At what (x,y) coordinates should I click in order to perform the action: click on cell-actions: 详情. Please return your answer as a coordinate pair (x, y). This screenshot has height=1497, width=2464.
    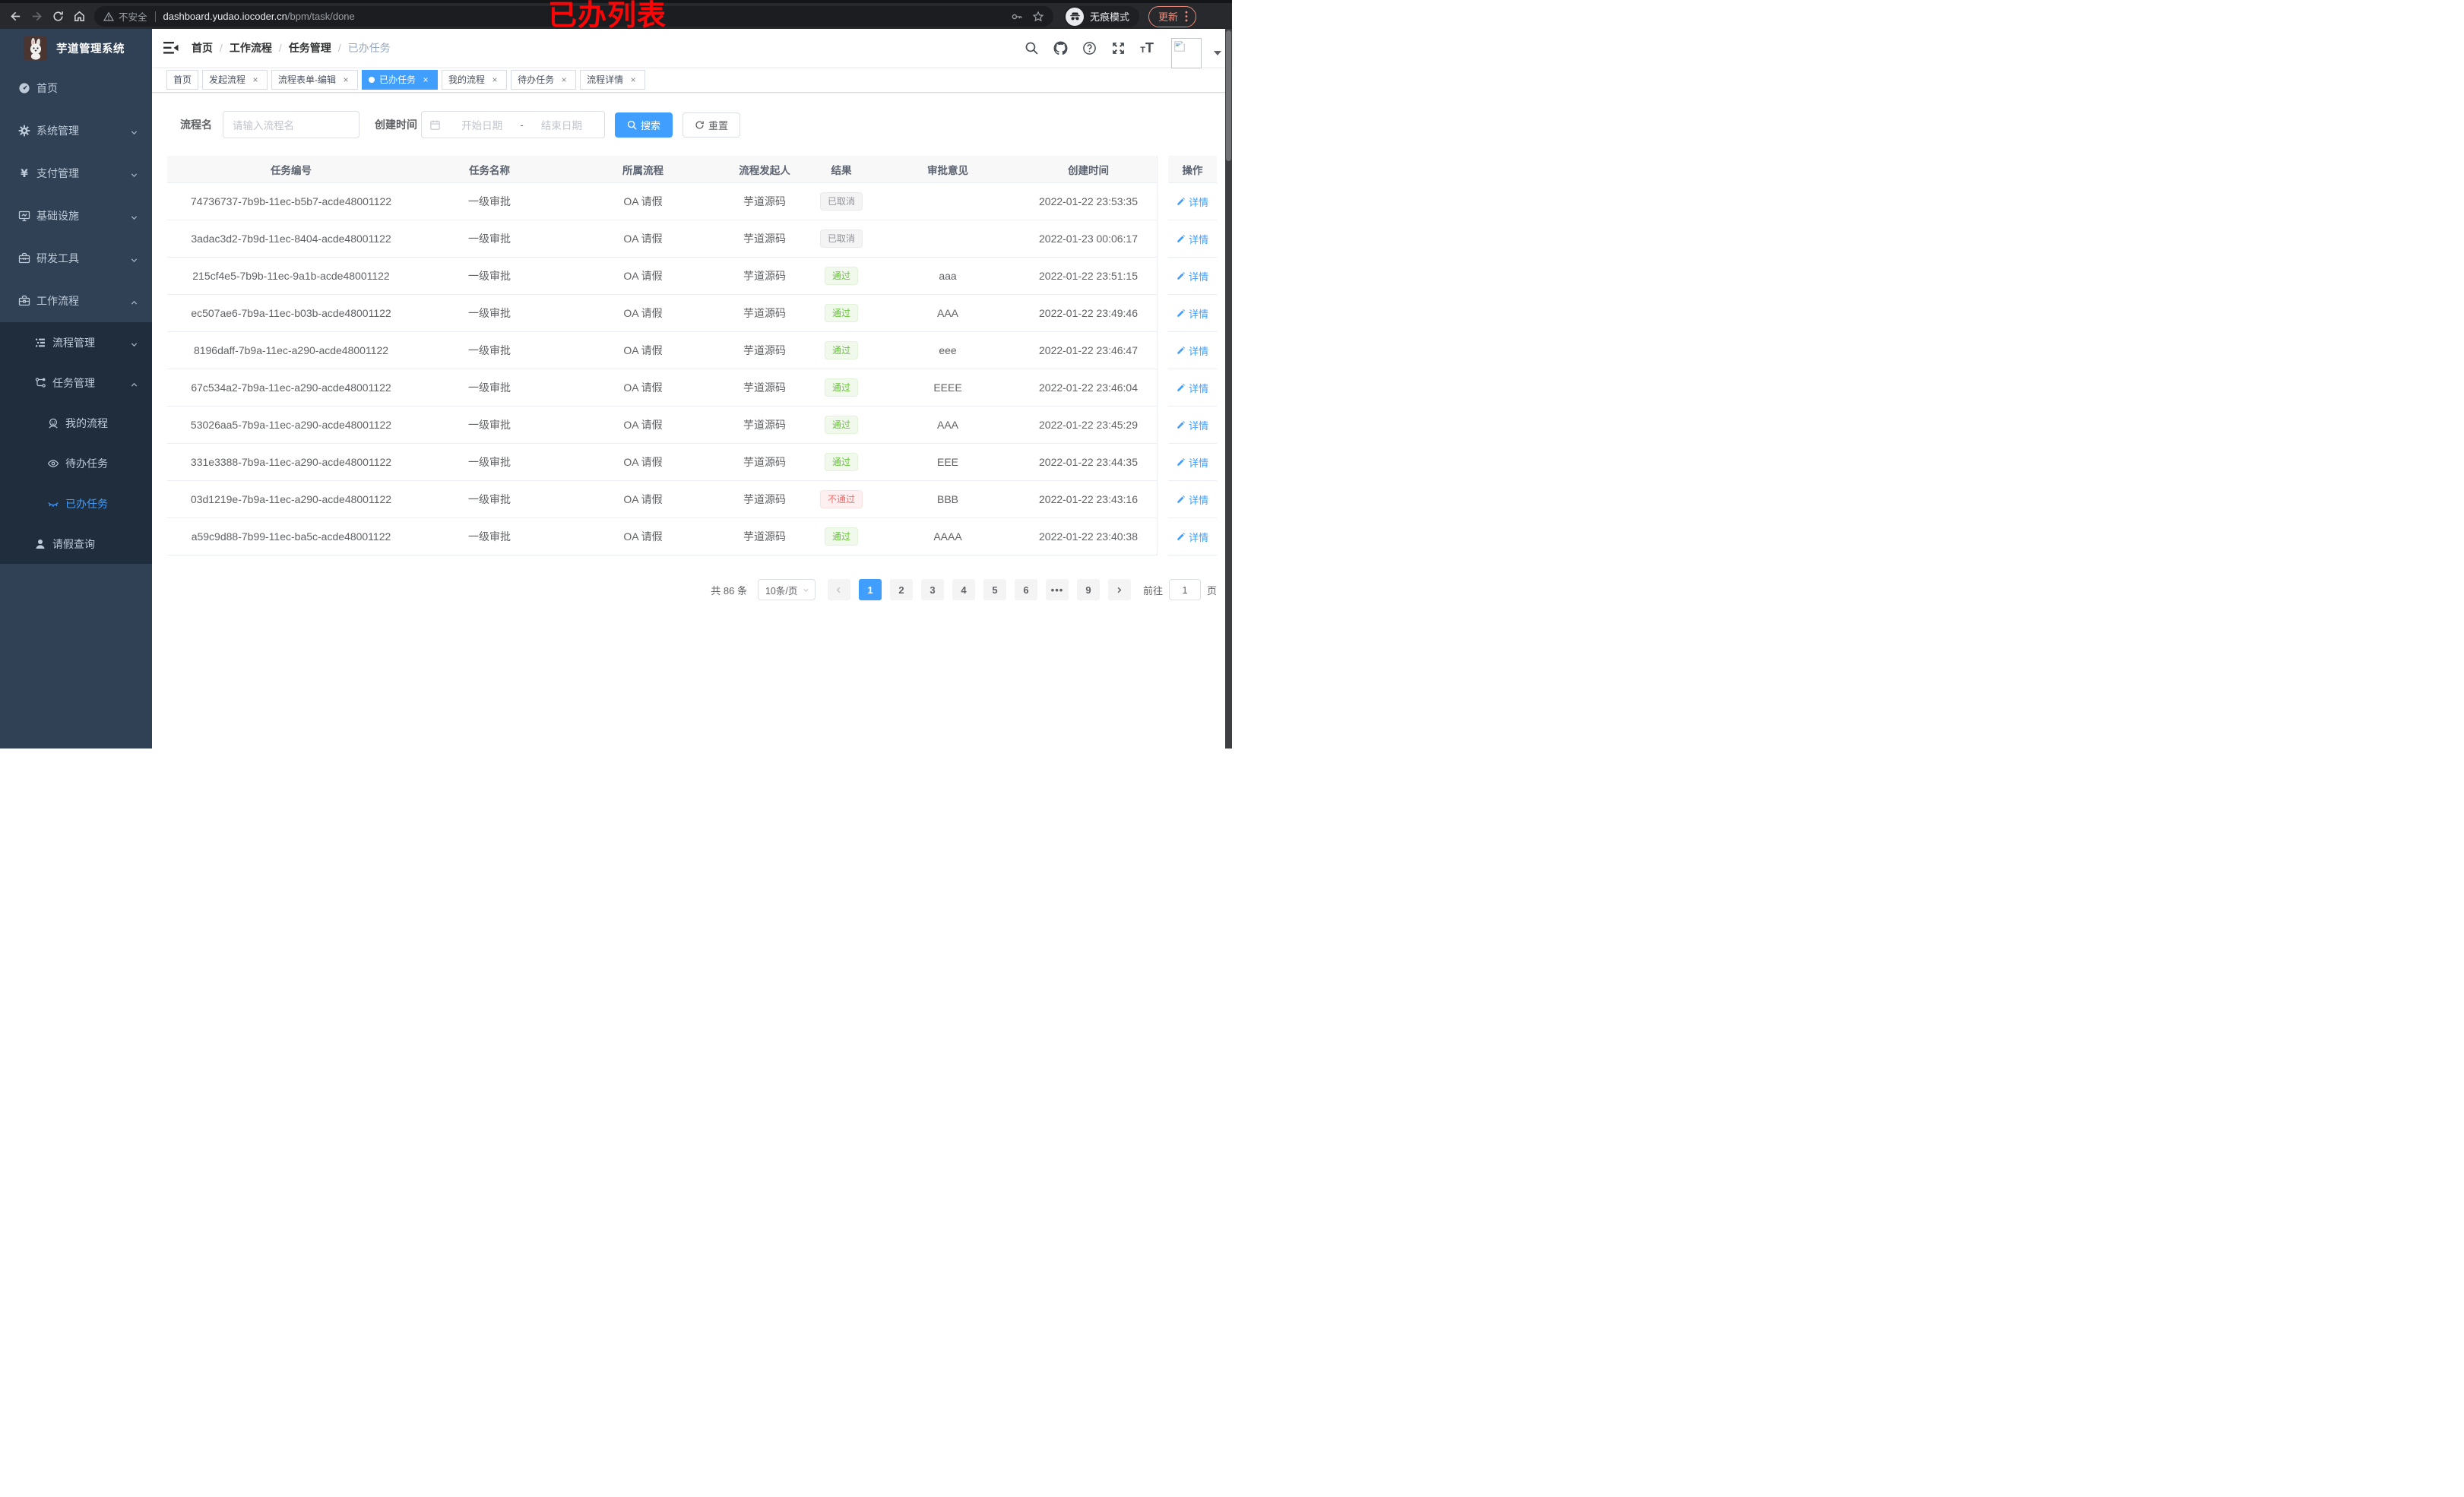
    Looking at the image, I should click on (1192, 499).